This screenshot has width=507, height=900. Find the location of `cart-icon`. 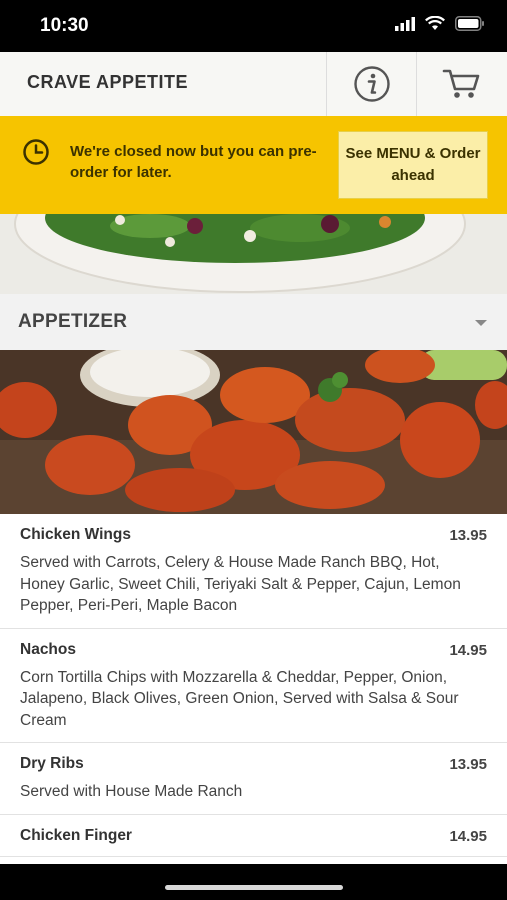

cart-icon is located at coordinates (461, 83).